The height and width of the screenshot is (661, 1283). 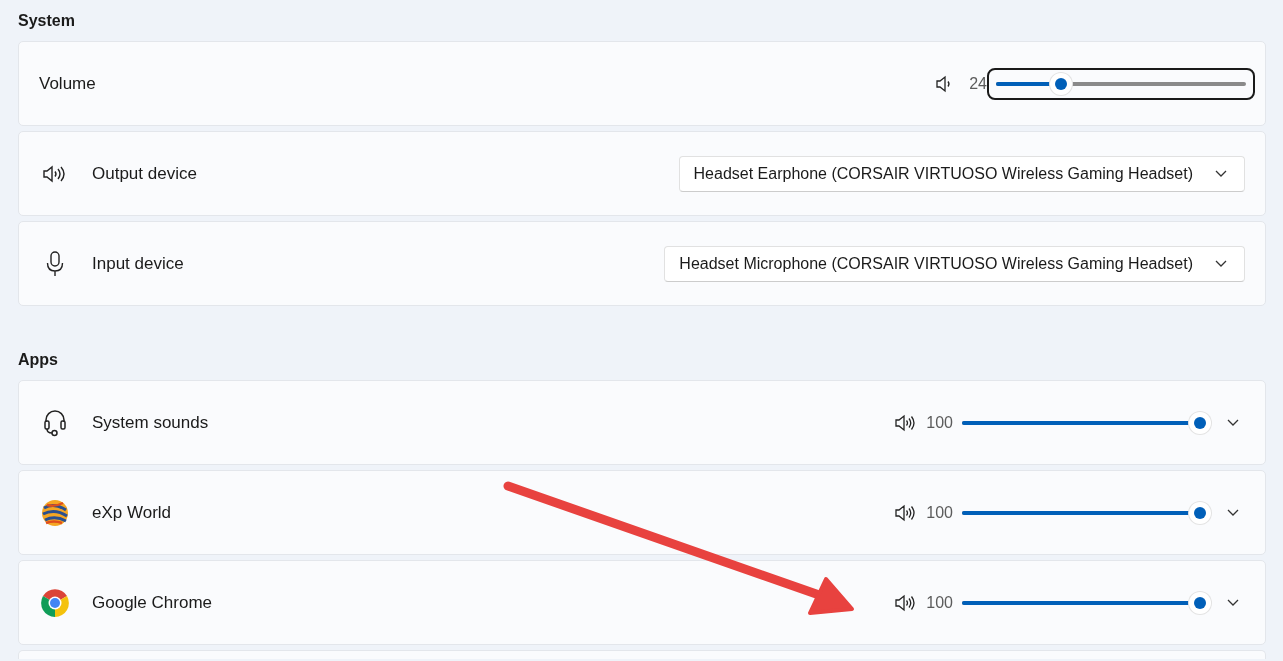 I want to click on setting-label: System sounds, so click(x=151, y=422).